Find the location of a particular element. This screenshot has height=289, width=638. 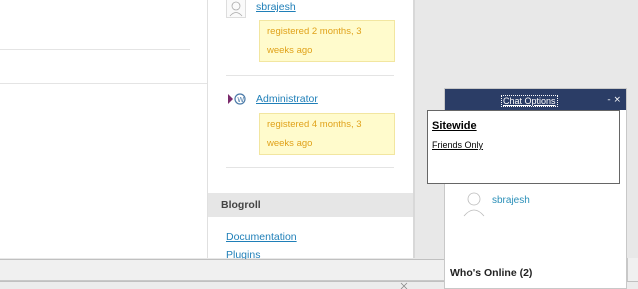

blogroll-heading: Blogroll is located at coordinates (310, 205).